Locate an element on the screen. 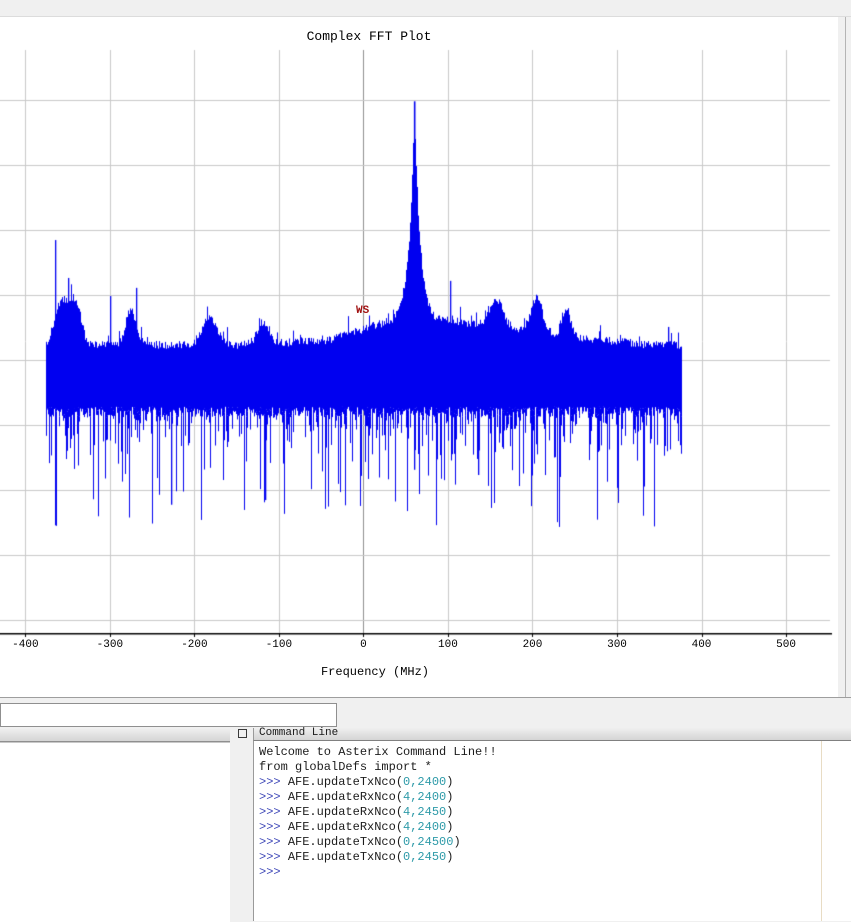 The width and height of the screenshot is (851, 922). x-tick-label: -300 is located at coordinates (110, 645).